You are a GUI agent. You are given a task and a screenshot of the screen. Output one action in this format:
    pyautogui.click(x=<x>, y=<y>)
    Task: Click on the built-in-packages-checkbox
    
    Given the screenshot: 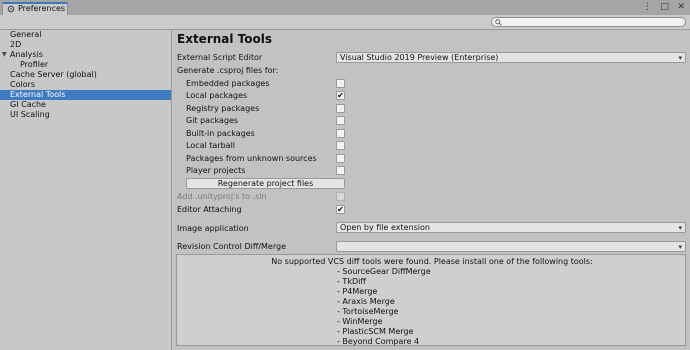 What is the action you would take?
    pyautogui.click(x=340, y=133)
    